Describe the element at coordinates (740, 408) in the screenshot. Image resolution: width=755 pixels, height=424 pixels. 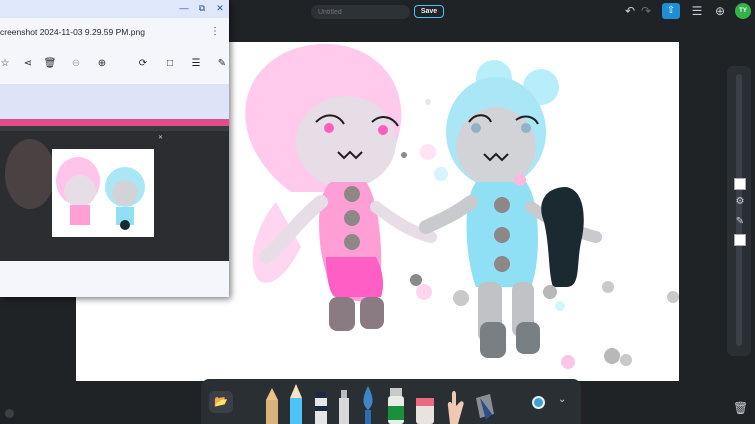
I see `trash-icon: 🗑` at that location.